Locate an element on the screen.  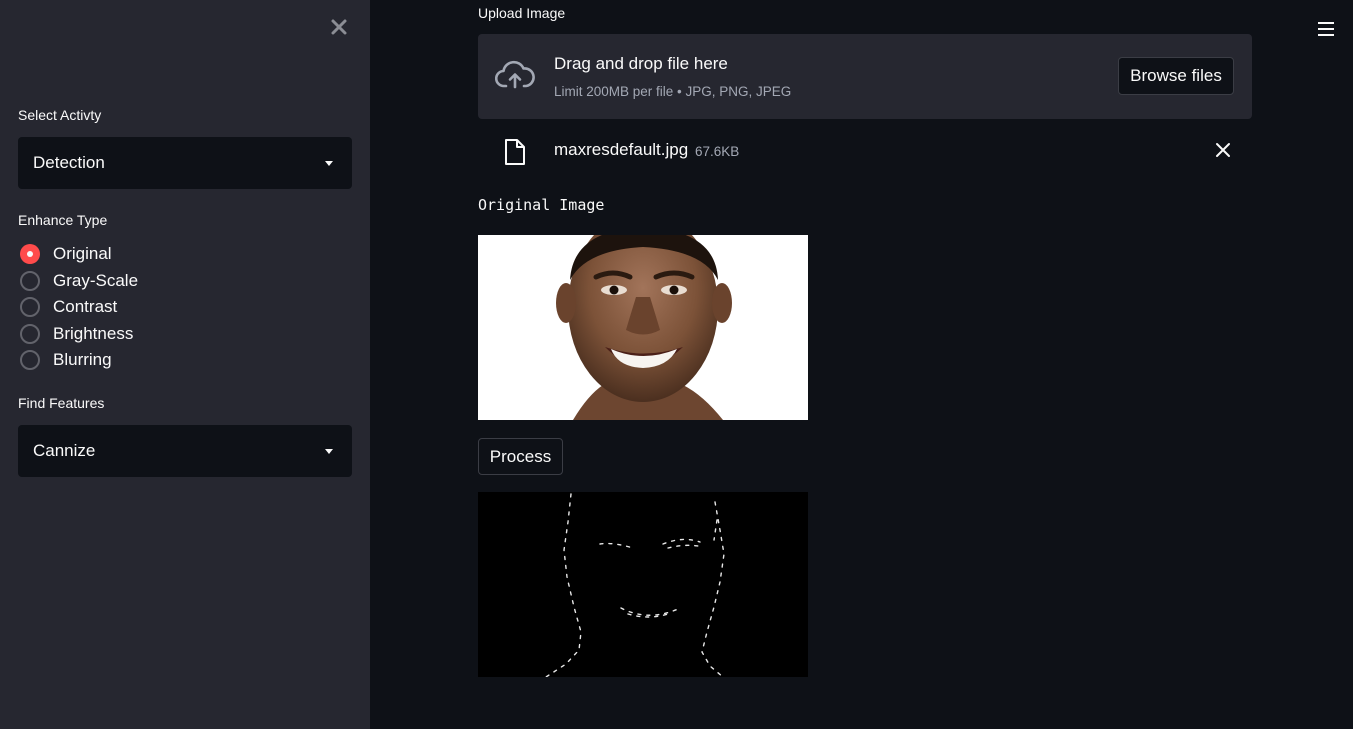
radio-gray-scale: Gray-Scale is located at coordinates (78, 281).